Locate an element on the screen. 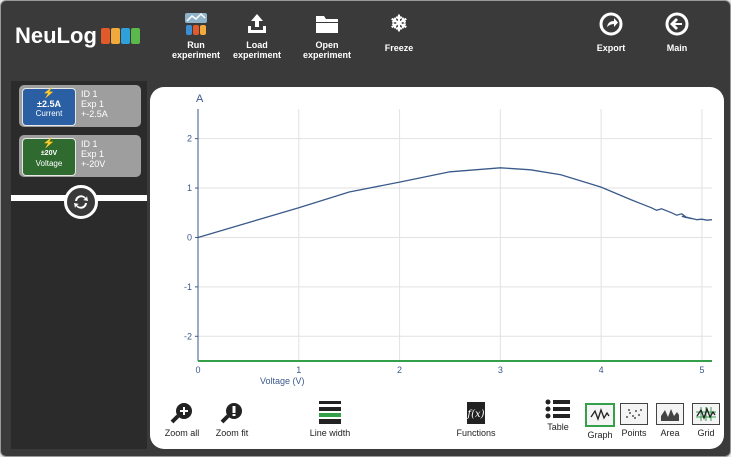  sensor-current-info: ID 1 Exp 1 +-2.5A is located at coordinates (94, 104).